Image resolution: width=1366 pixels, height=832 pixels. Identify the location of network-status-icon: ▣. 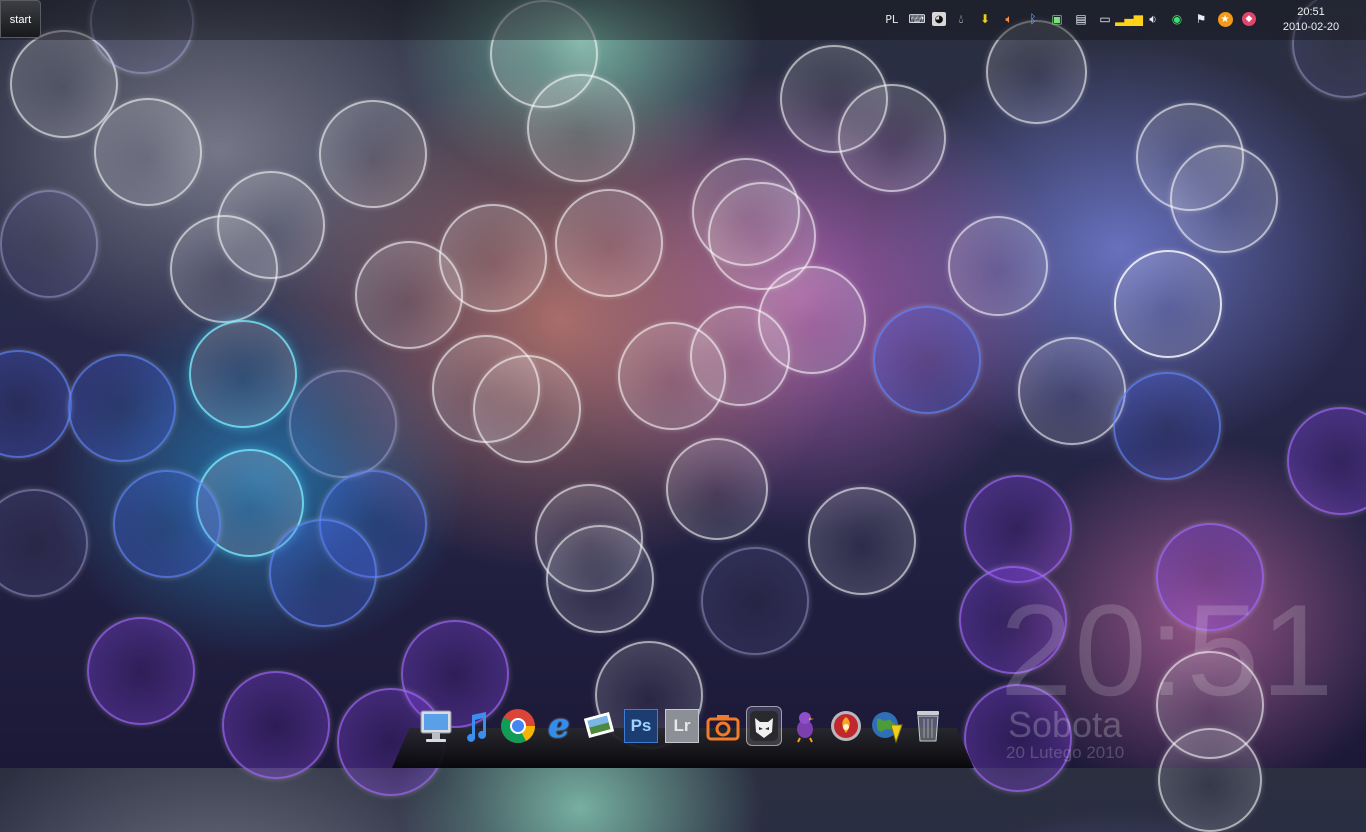
(1057, 19).